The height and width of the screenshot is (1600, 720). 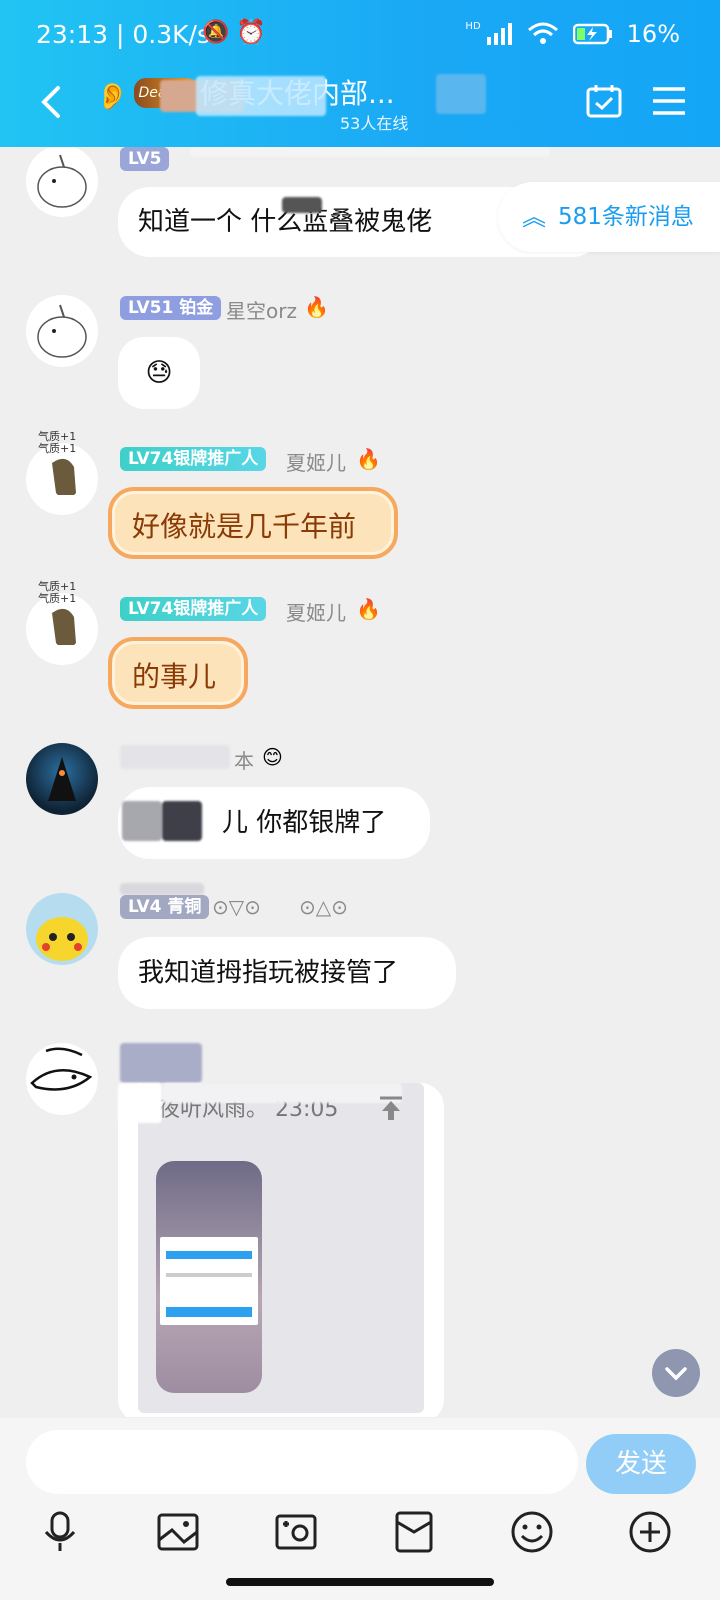 I want to click on message-text: 我知道拇指玩被接管了, so click(x=268, y=973).